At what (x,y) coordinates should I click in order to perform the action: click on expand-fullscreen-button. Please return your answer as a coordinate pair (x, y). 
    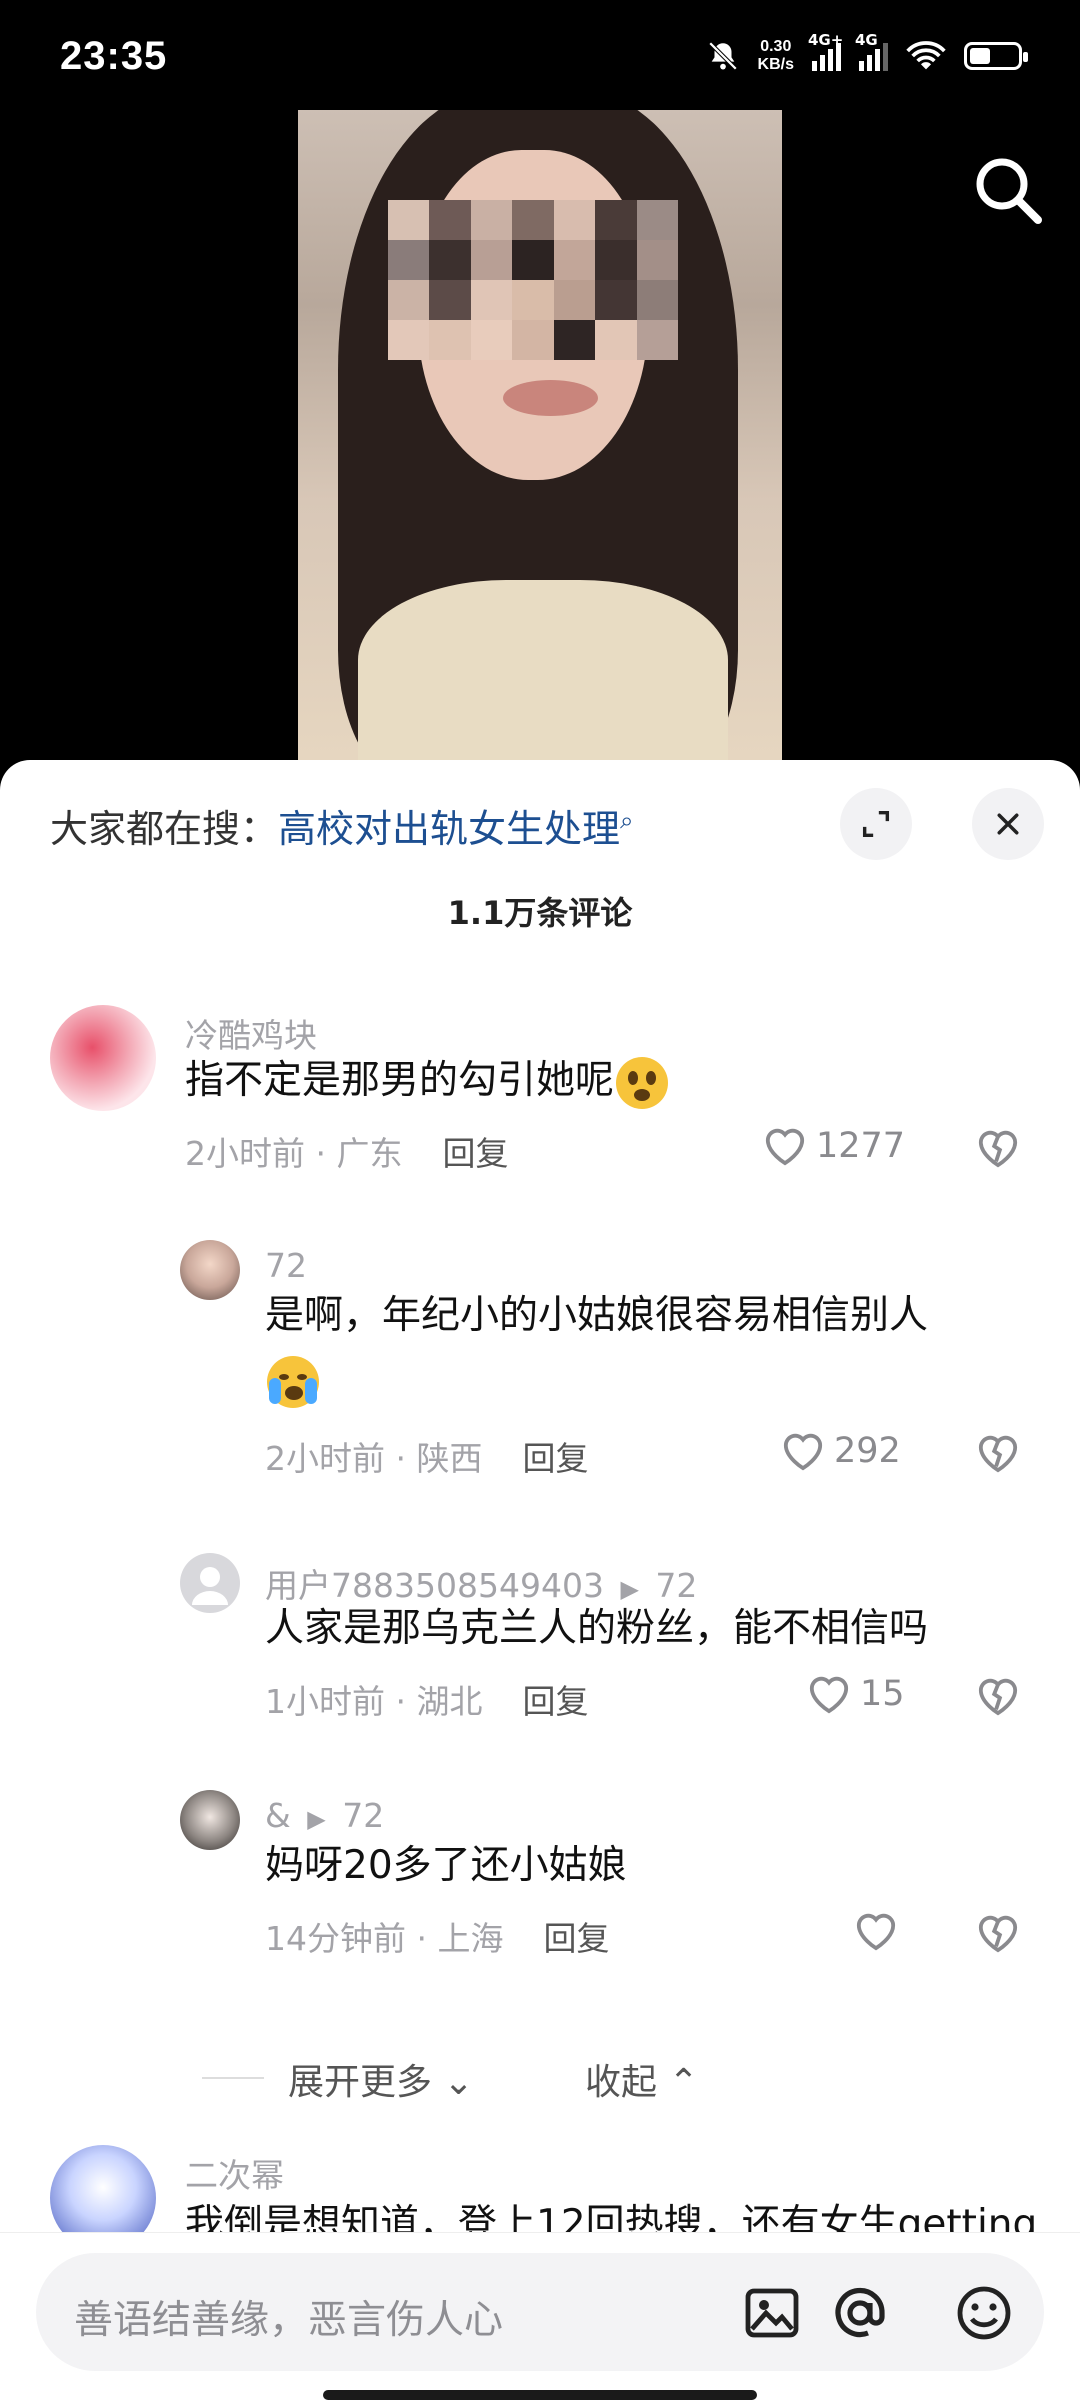
    Looking at the image, I should click on (876, 824).